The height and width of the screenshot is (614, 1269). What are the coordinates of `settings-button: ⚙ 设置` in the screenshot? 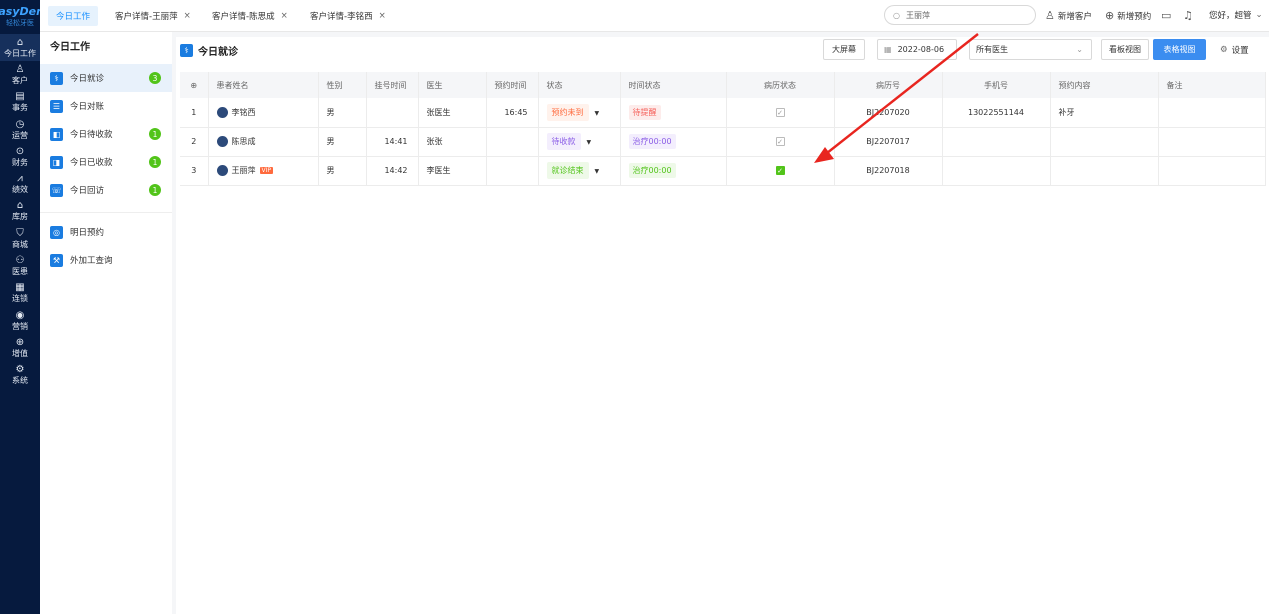 It's located at (1234, 50).